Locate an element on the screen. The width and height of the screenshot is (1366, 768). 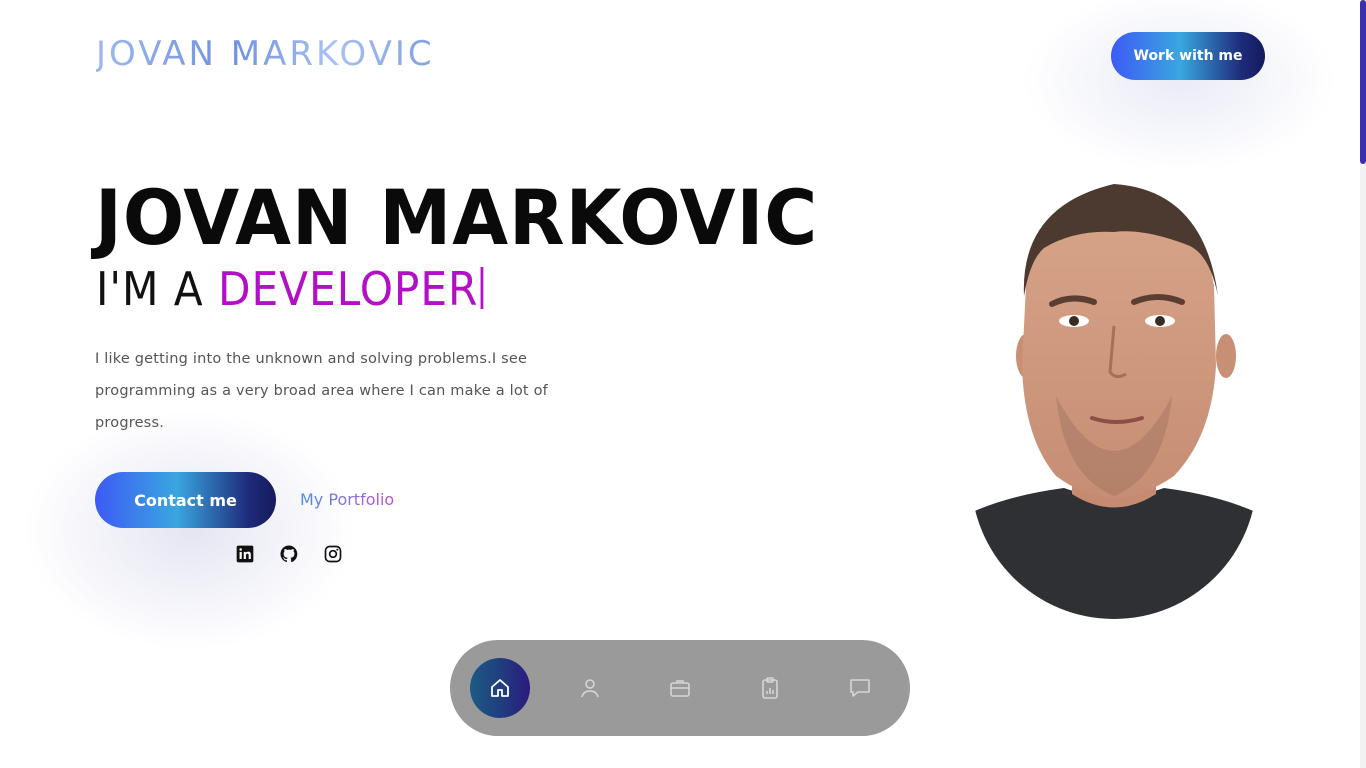
typing-cursor is located at coordinates (481, 288).